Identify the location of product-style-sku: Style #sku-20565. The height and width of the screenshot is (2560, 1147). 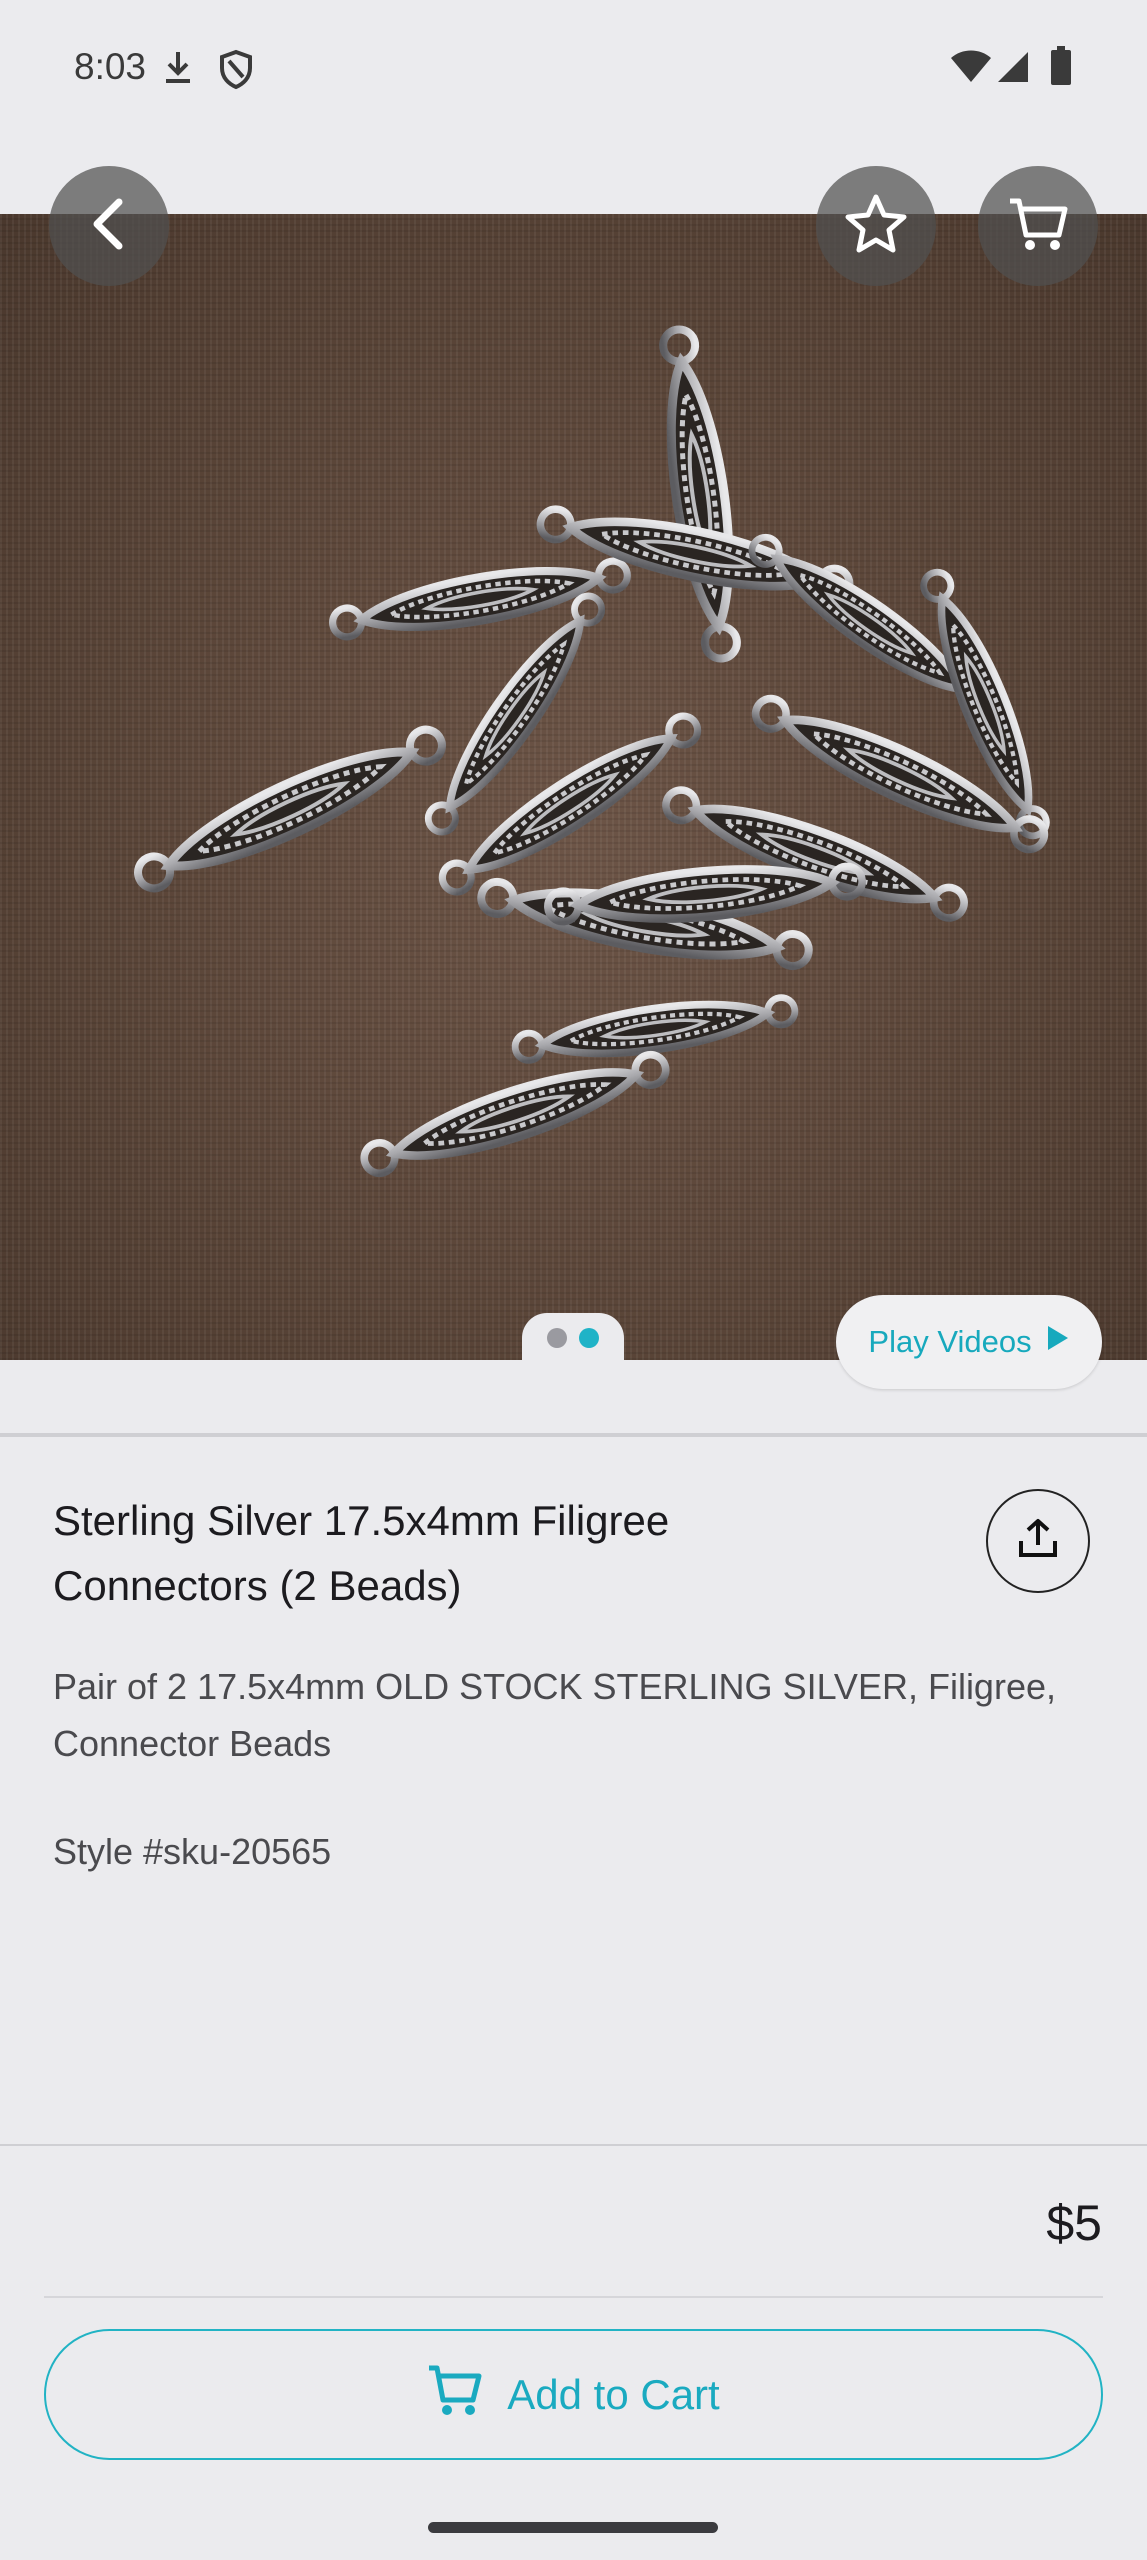
(192, 1851).